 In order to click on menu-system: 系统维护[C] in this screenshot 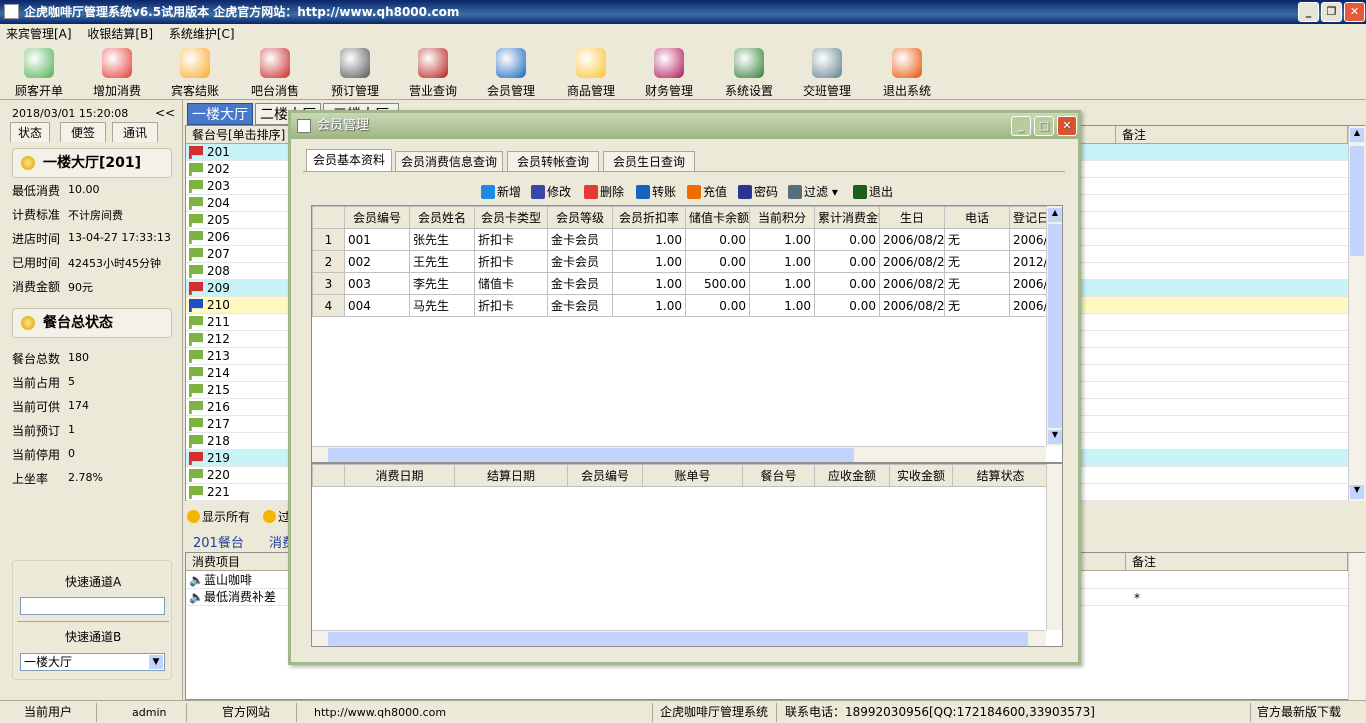, I will do `click(202, 34)`.